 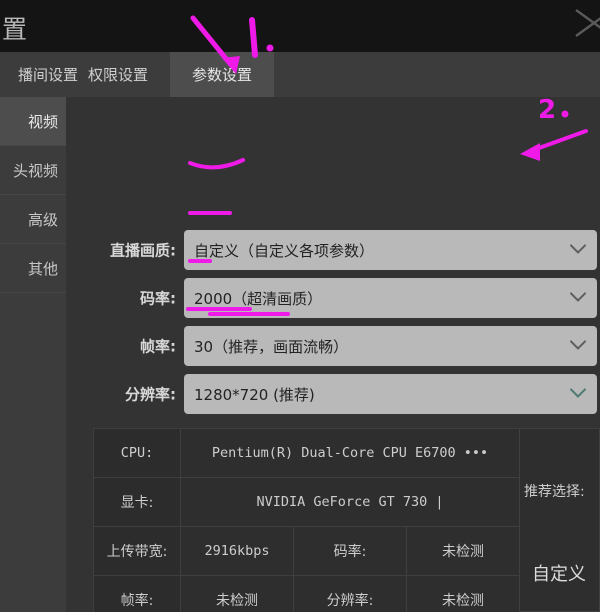 I want to click on sidebar-item-label: 其他, so click(x=42, y=268).